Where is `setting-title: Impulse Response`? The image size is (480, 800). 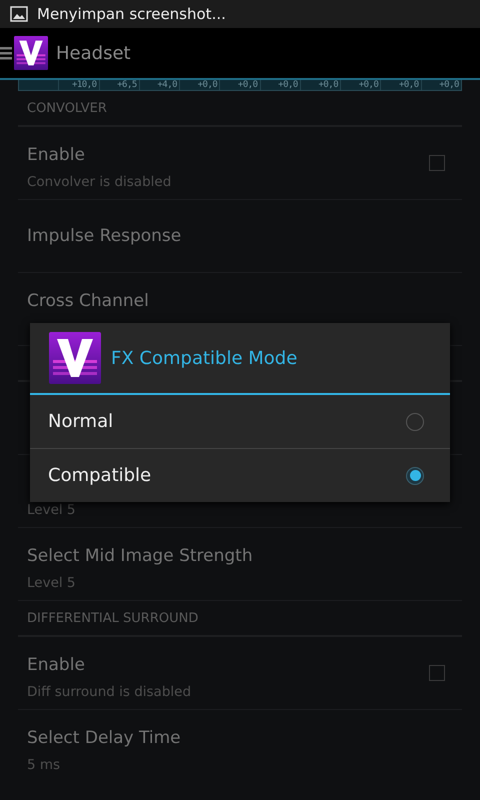 setting-title: Impulse Response is located at coordinates (104, 236).